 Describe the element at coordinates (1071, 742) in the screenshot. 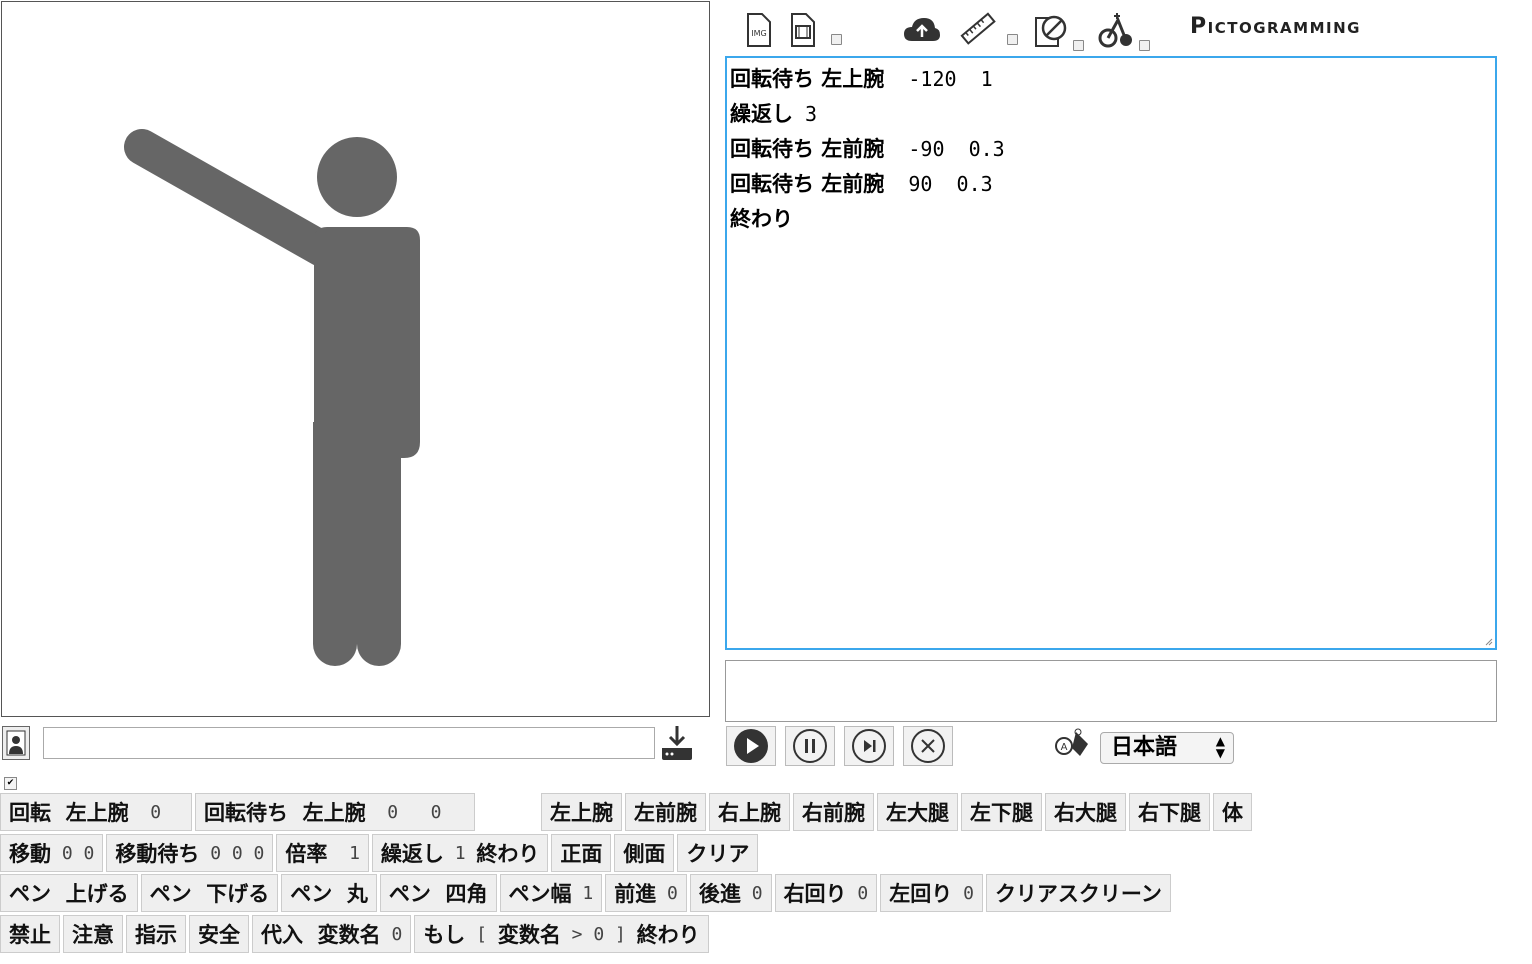

I see `language-icon: A` at that location.